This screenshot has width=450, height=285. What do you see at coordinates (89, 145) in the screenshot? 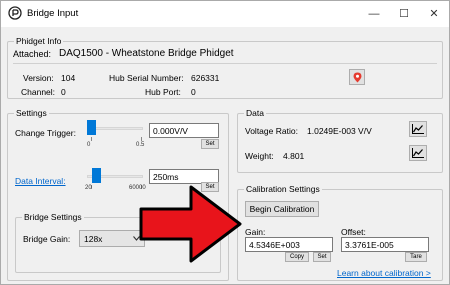
I see `change-trigger-min: 0` at bounding box center [89, 145].